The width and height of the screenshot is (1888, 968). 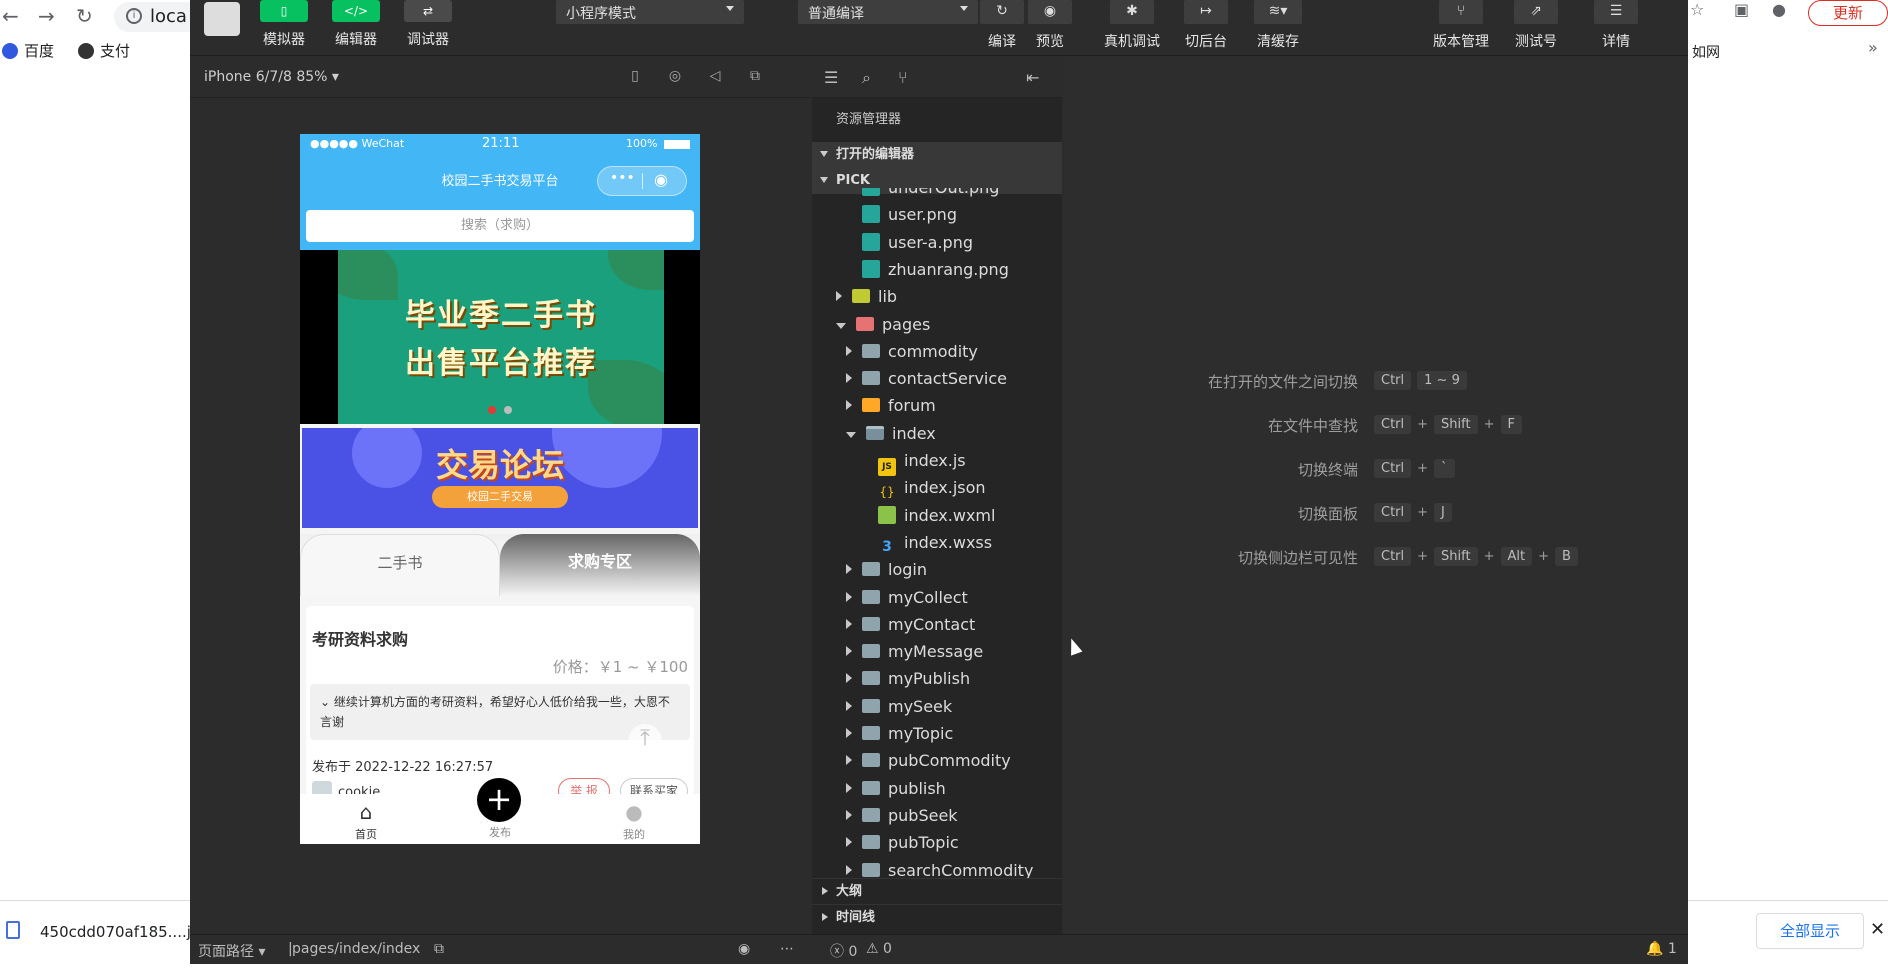 I want to click on device-select: iPhone 6/7/8 85% ▾, so click(x=271, y=77).